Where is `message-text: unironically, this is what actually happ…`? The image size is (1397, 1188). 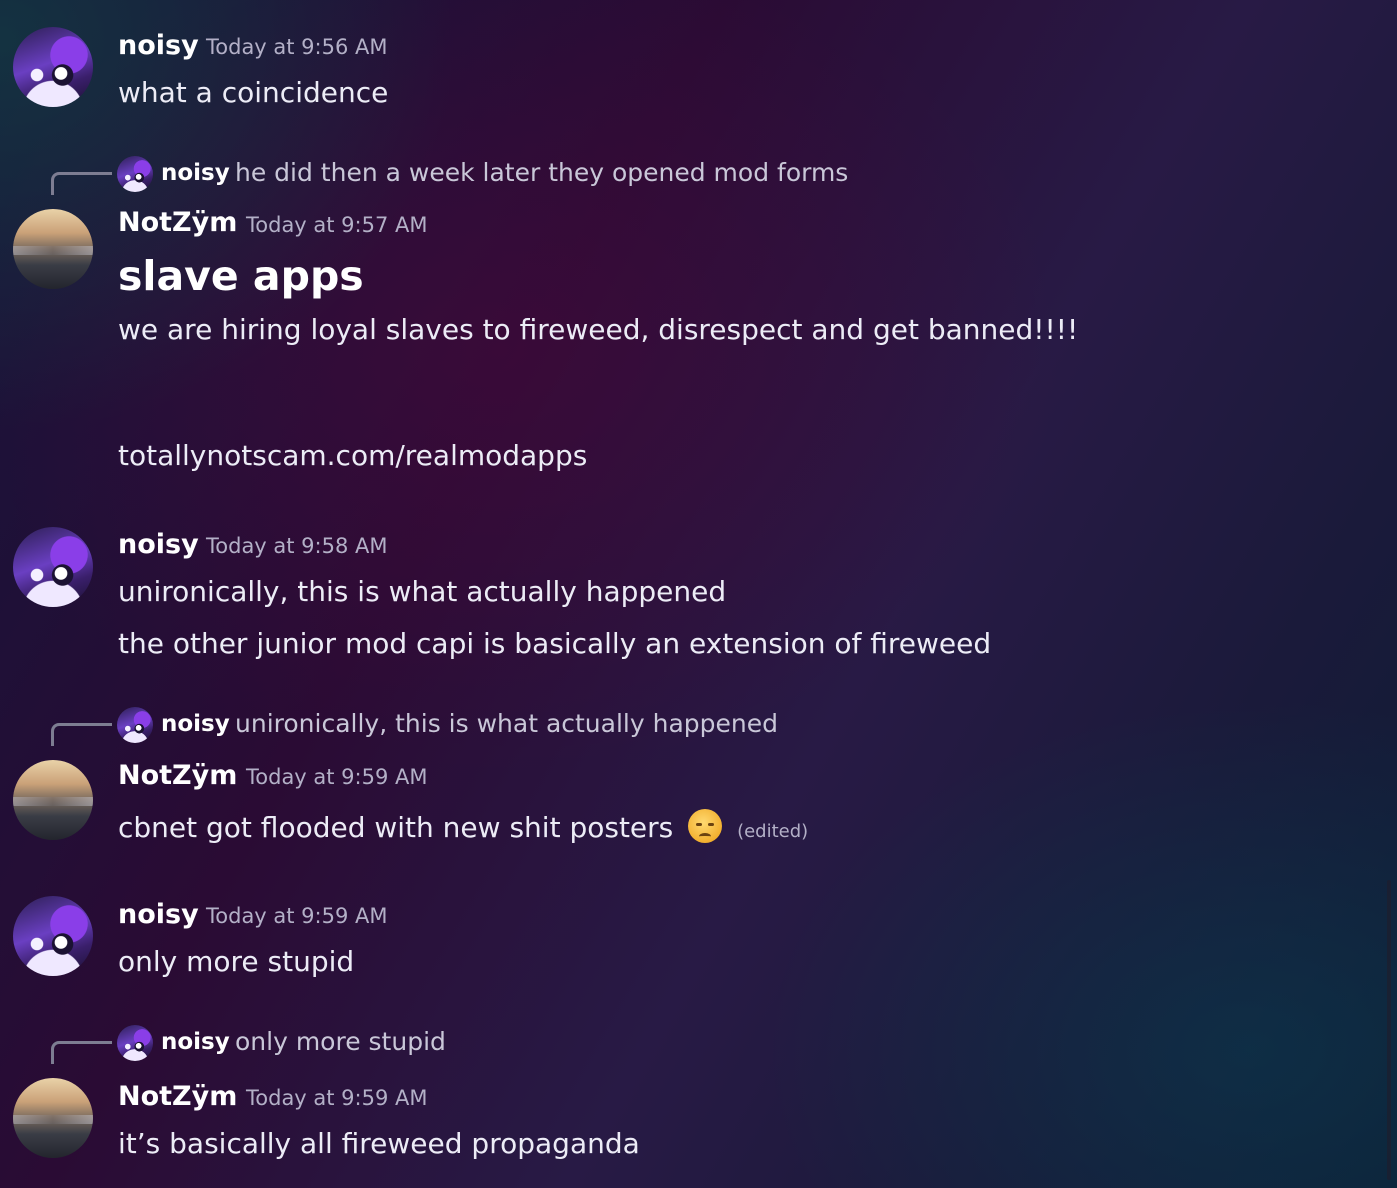
message-text: unironically, this is what actually happ… is located at coordinates (422, 591).